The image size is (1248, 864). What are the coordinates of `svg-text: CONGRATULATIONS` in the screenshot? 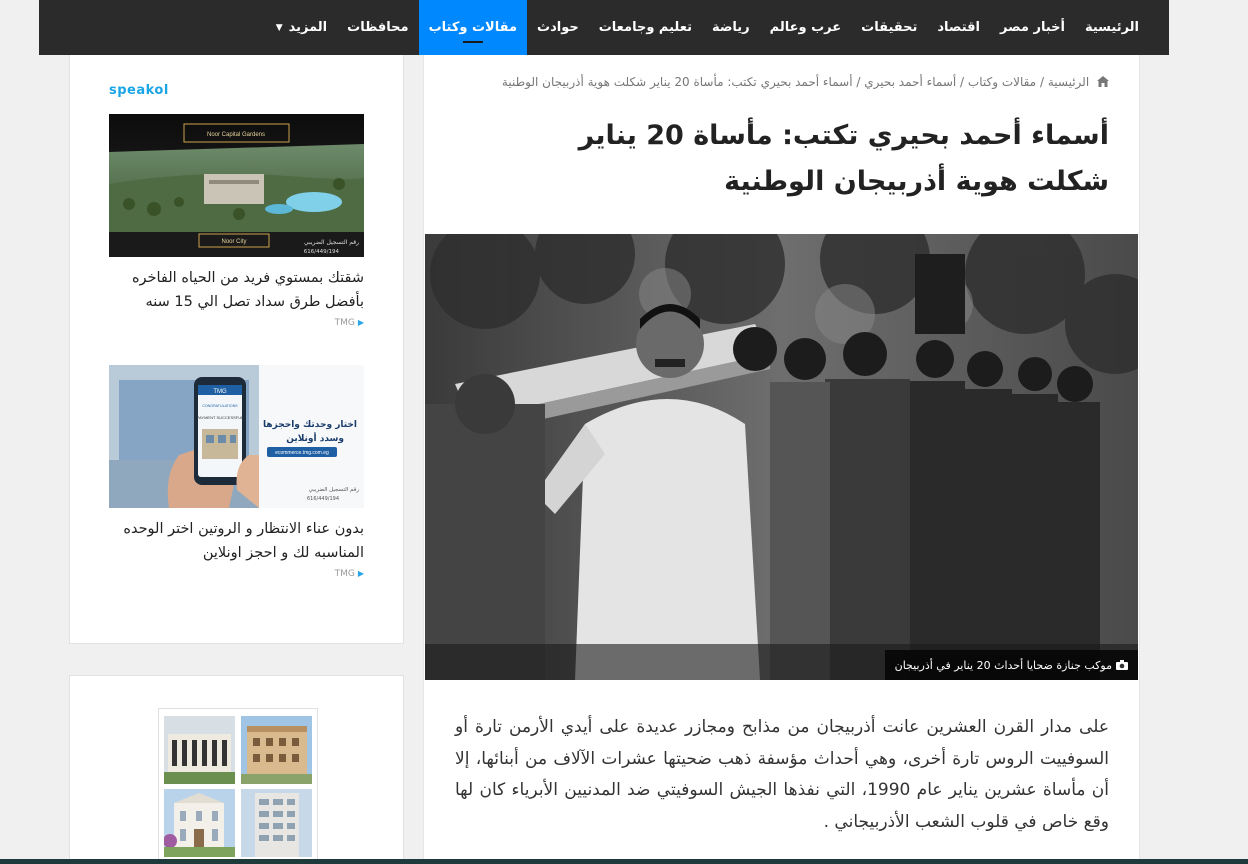 It's located at (220, 406).